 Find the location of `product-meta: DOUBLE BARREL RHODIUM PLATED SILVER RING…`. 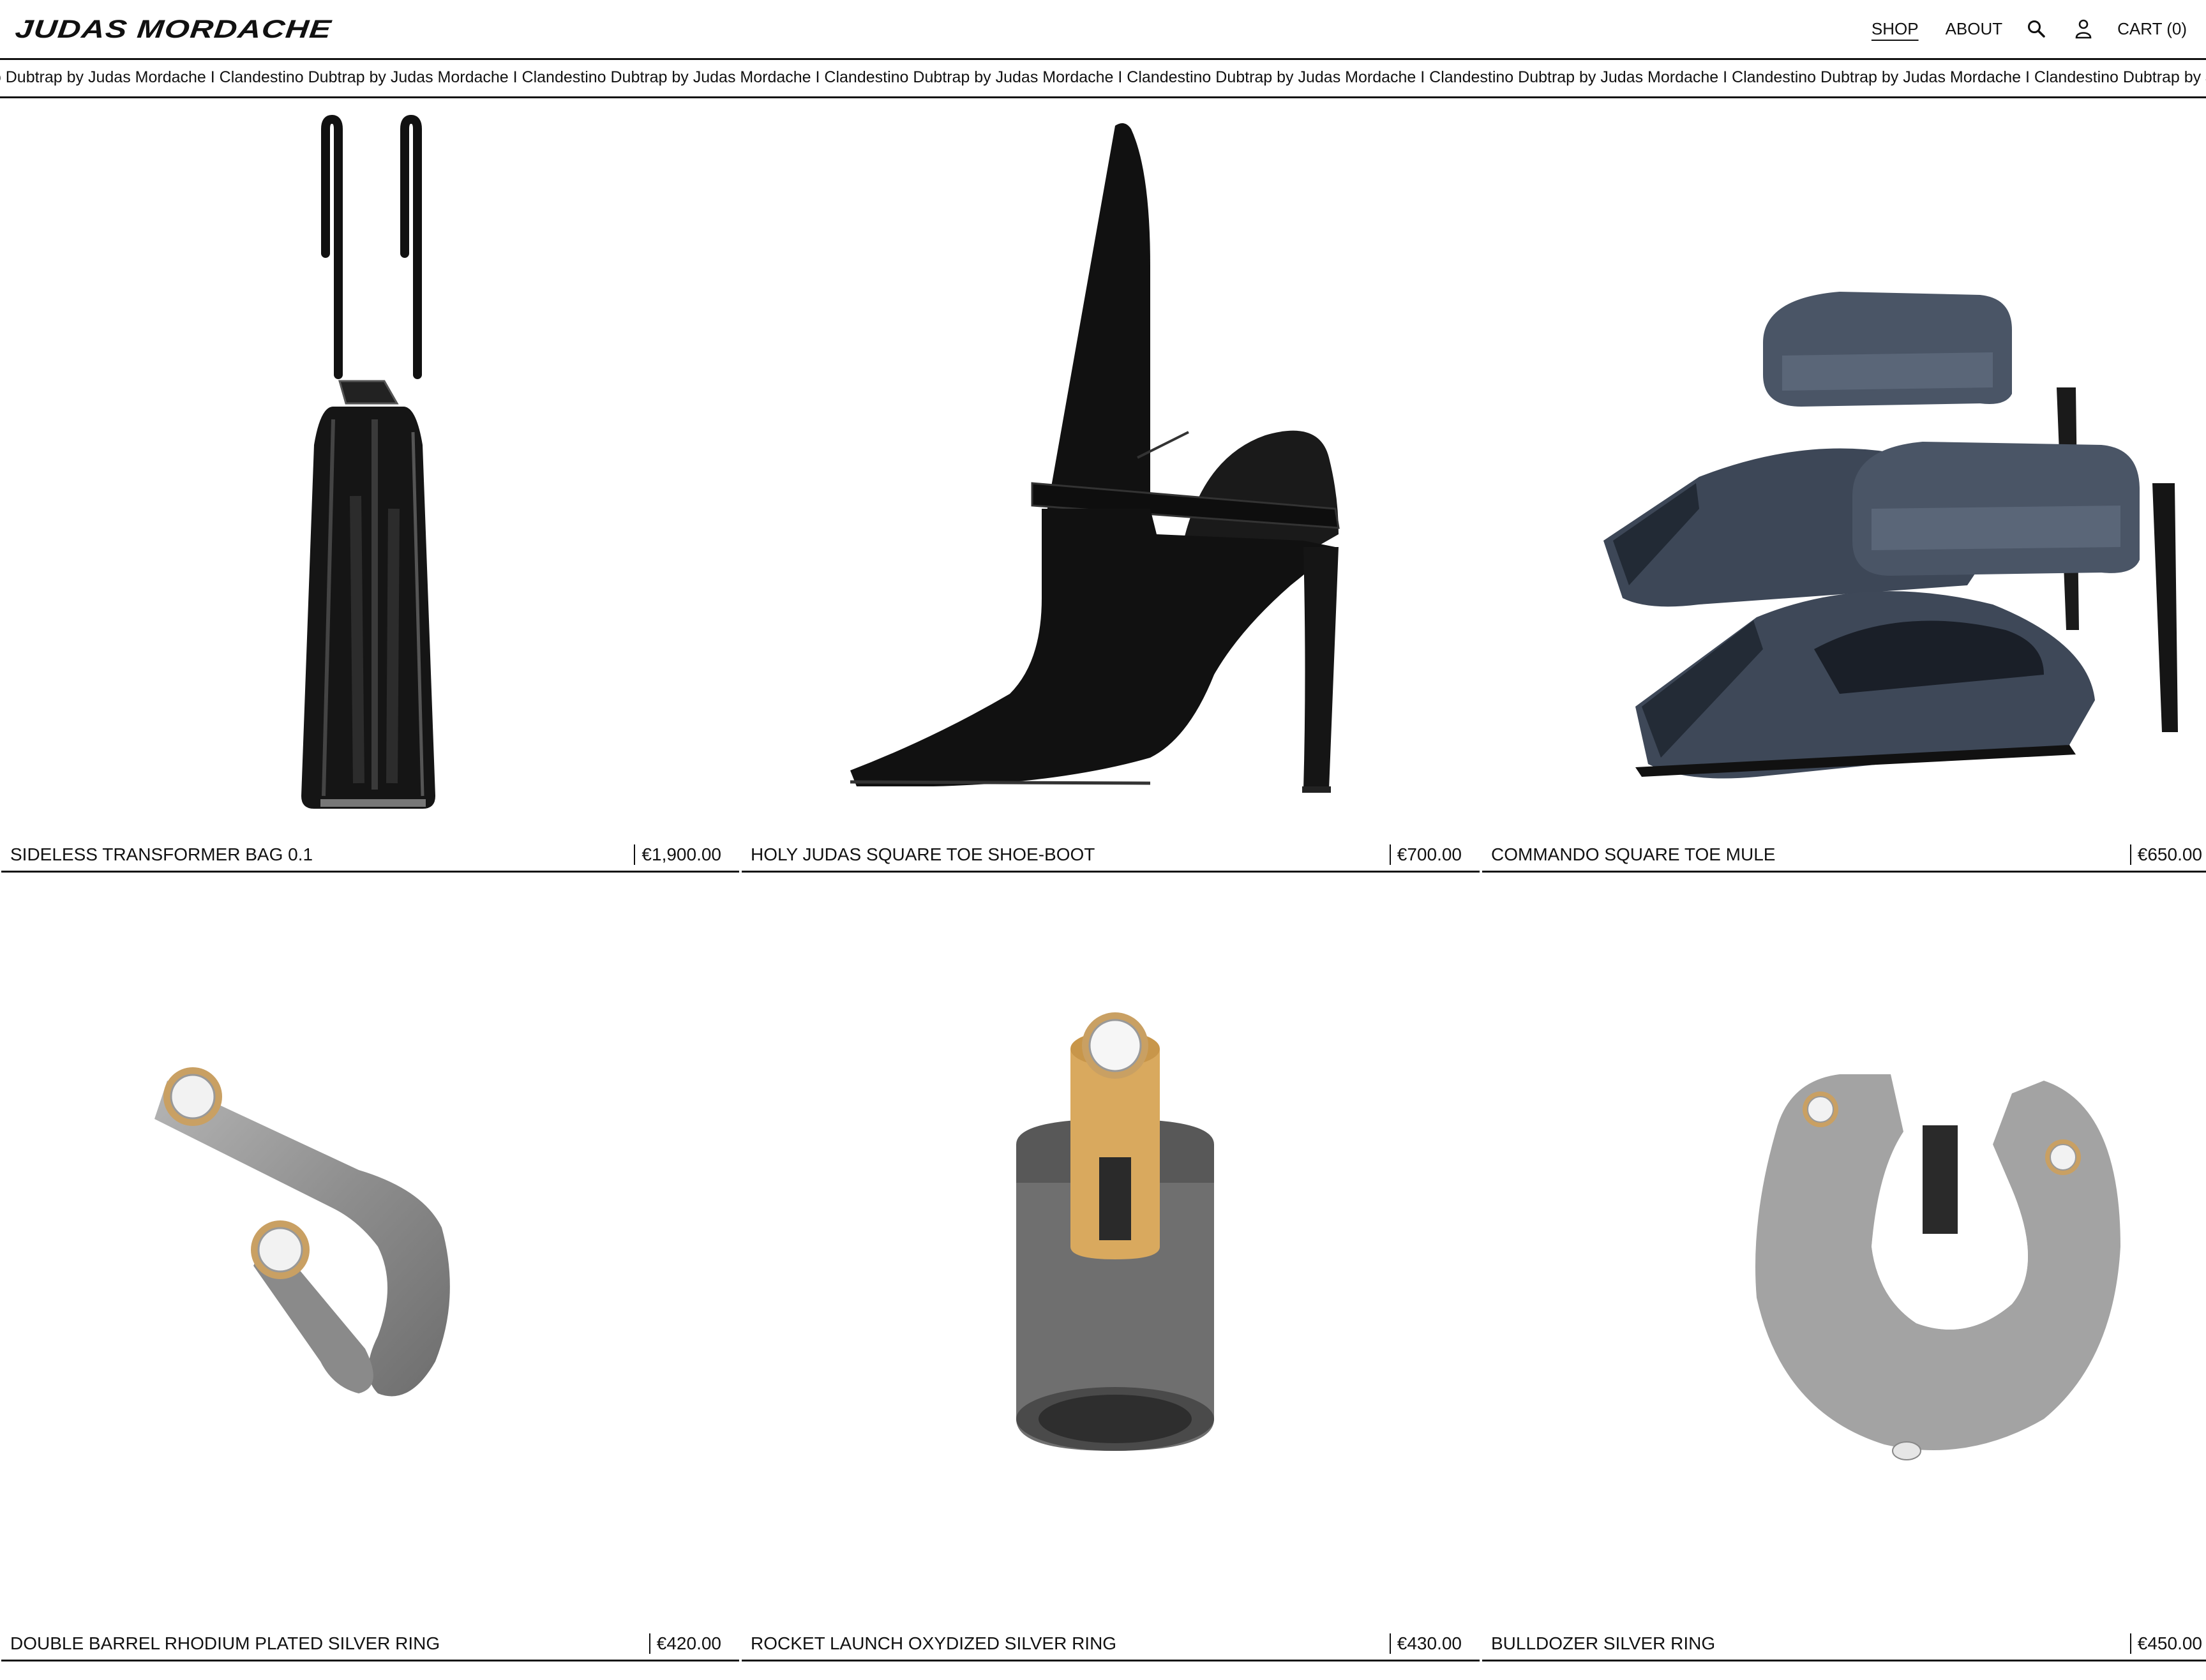

product-meta: DOUBLE BARREL RHODIUM PLATED SILVER RING… is located at coordinates (370, 1647).